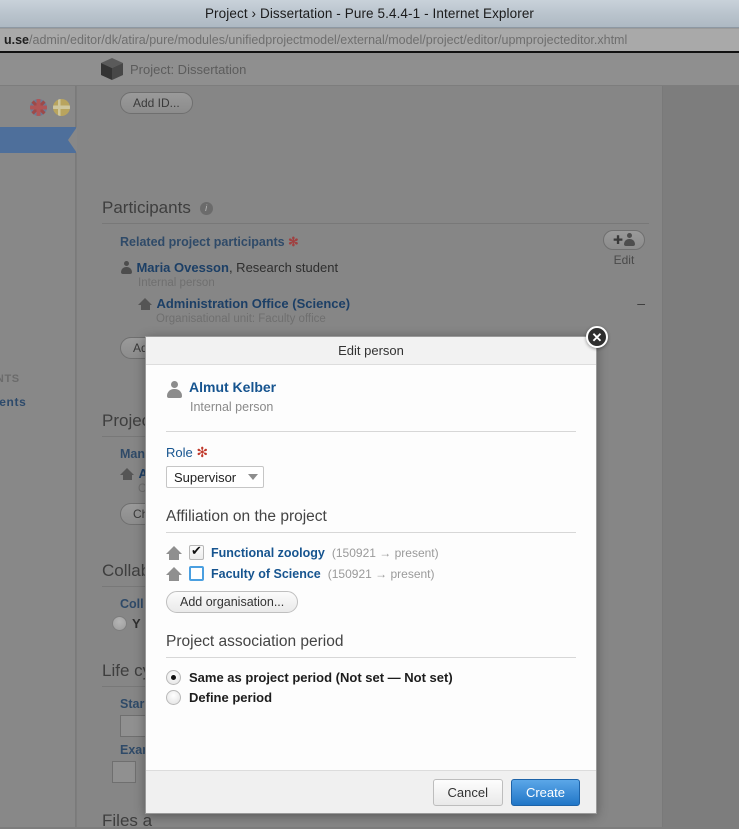 The height and width of the screenshot is (829, 739). What do you see at coordinates (255, 641) in the screenshot?
I see `association-period-heading: Project association period` at bounding box center [255, 641].